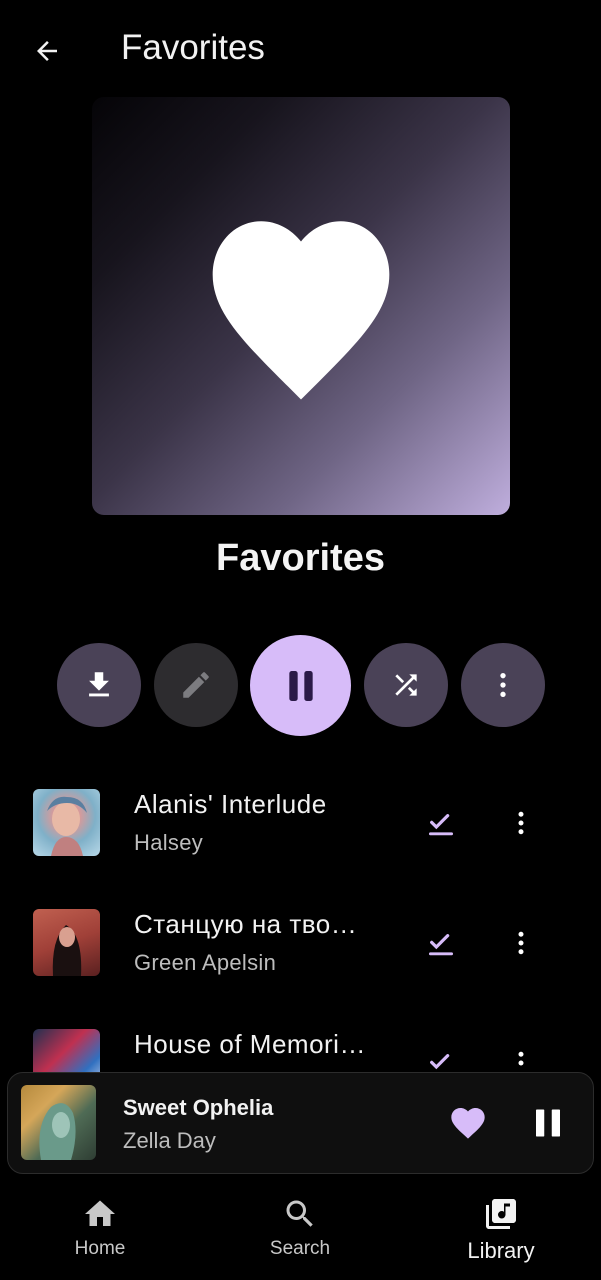 The height and width of the screenshot is (1280, 601). Describe the element at coordinates (501, 1250) in the screenshot. I see `nav-label: Library` at that location.